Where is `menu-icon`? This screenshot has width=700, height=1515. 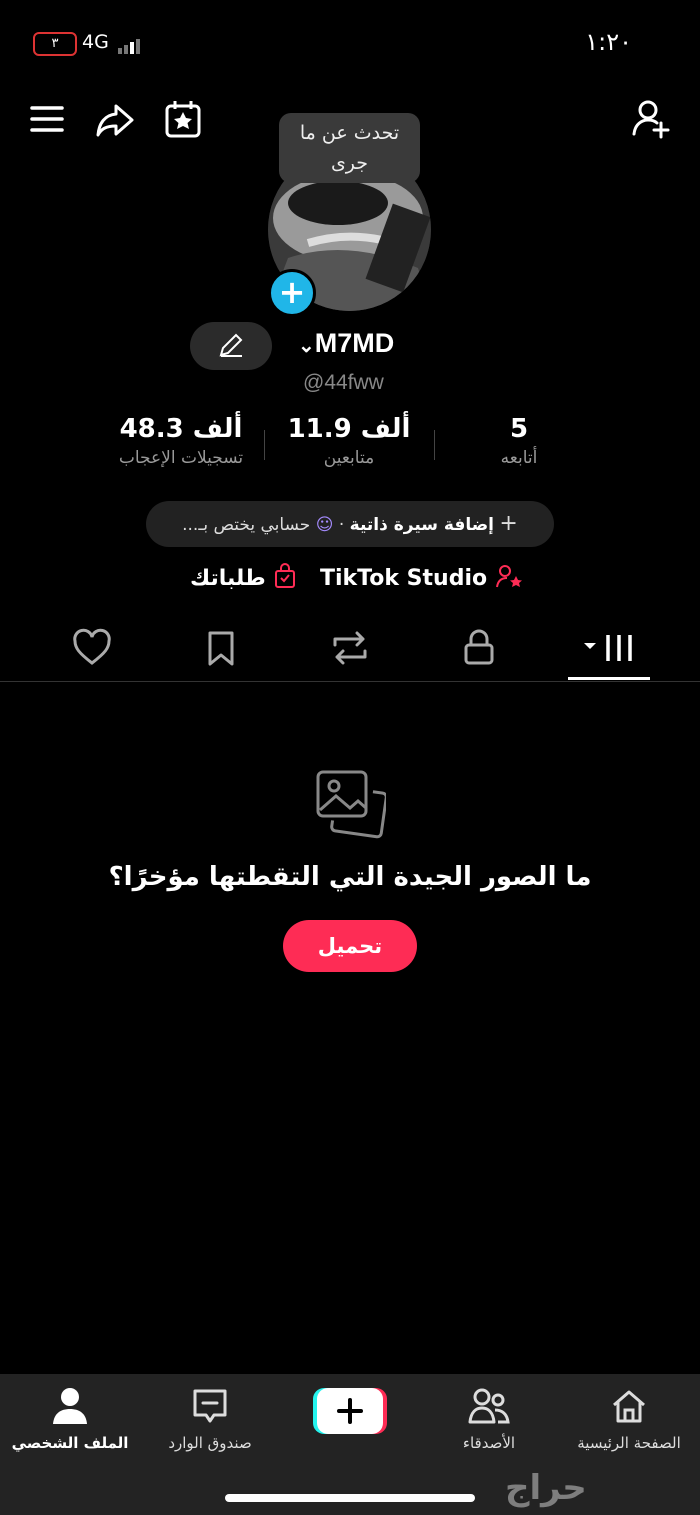
menu-icon is located at coordinates (48, 120).